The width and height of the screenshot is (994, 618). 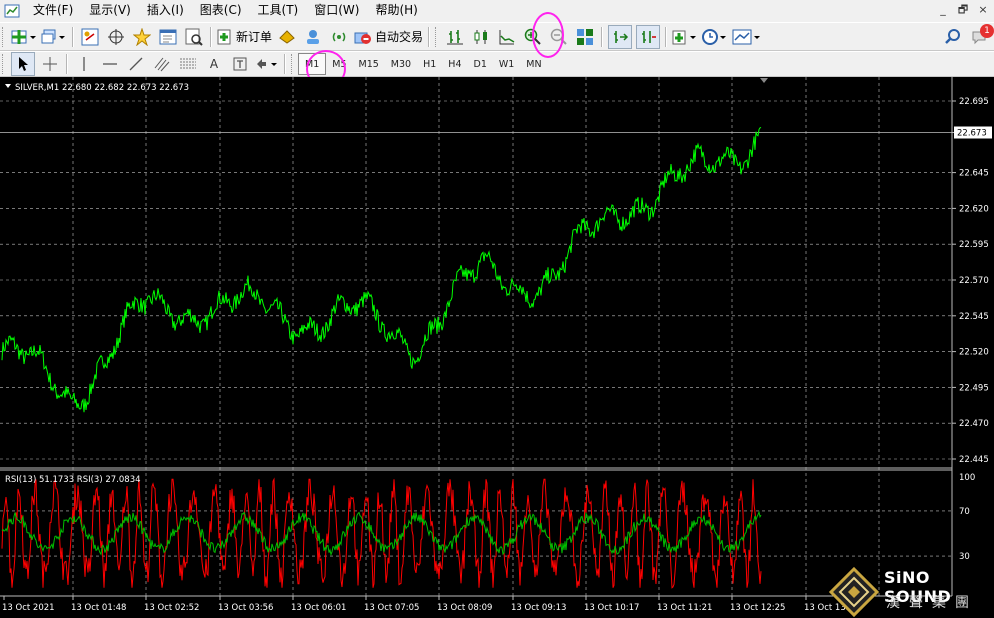 What do you see at coordinates (480, 64) in the screenshot?
I see `timeframe-d1: D1` at bounding box center [480, 64].